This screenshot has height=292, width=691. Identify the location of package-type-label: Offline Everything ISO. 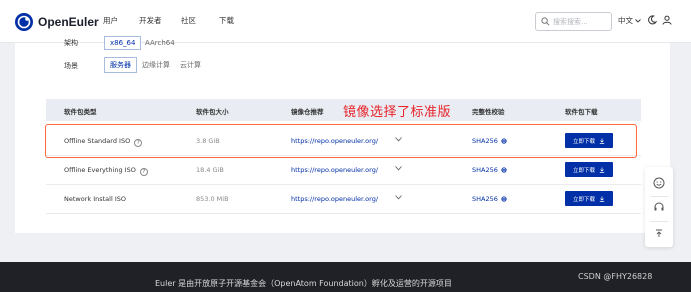
(100, 170).